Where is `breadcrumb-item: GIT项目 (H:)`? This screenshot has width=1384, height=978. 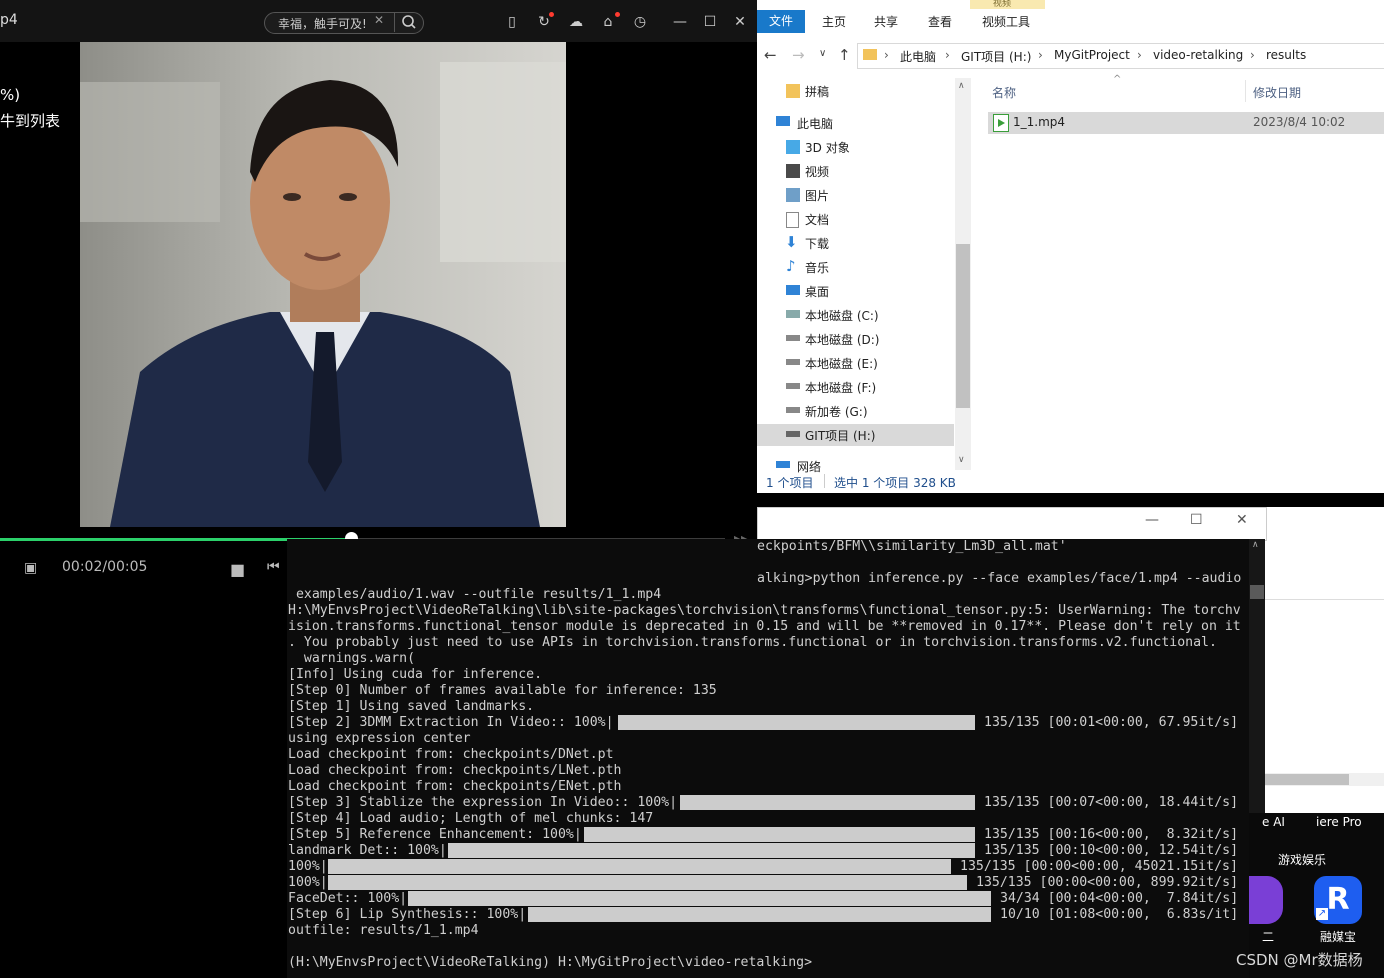 breadcrumb-item: GIT项目 (H:) is located at coordinates (996, 56).